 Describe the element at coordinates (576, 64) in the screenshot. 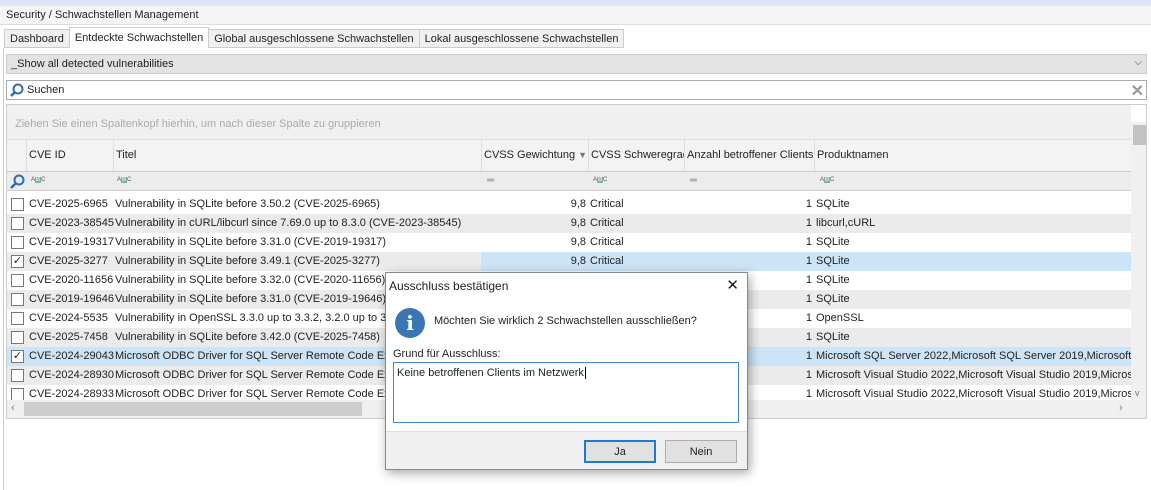

I see `filter-dropdown: _Show all detected vulnerabilities ⌵` at that location.